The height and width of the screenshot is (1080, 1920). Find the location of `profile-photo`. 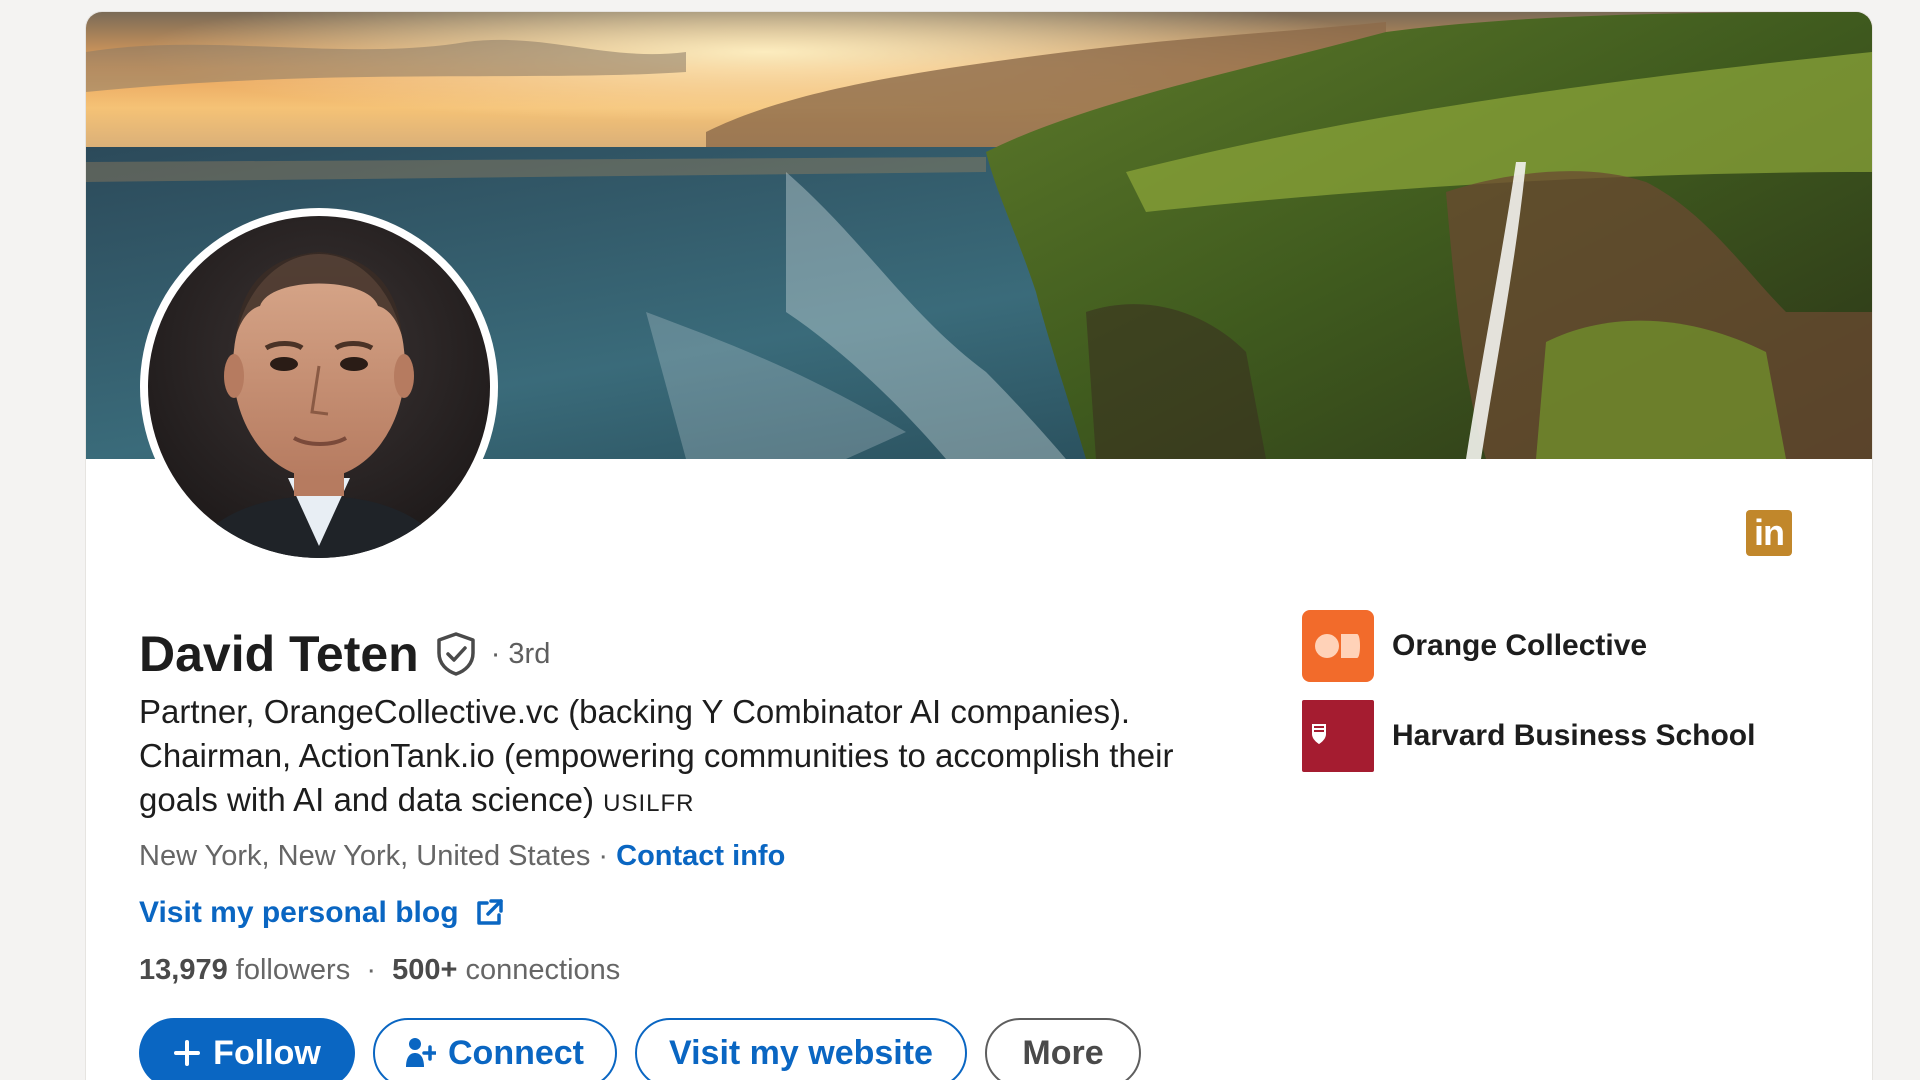

profile-photo is located at coordinates (319, 387).